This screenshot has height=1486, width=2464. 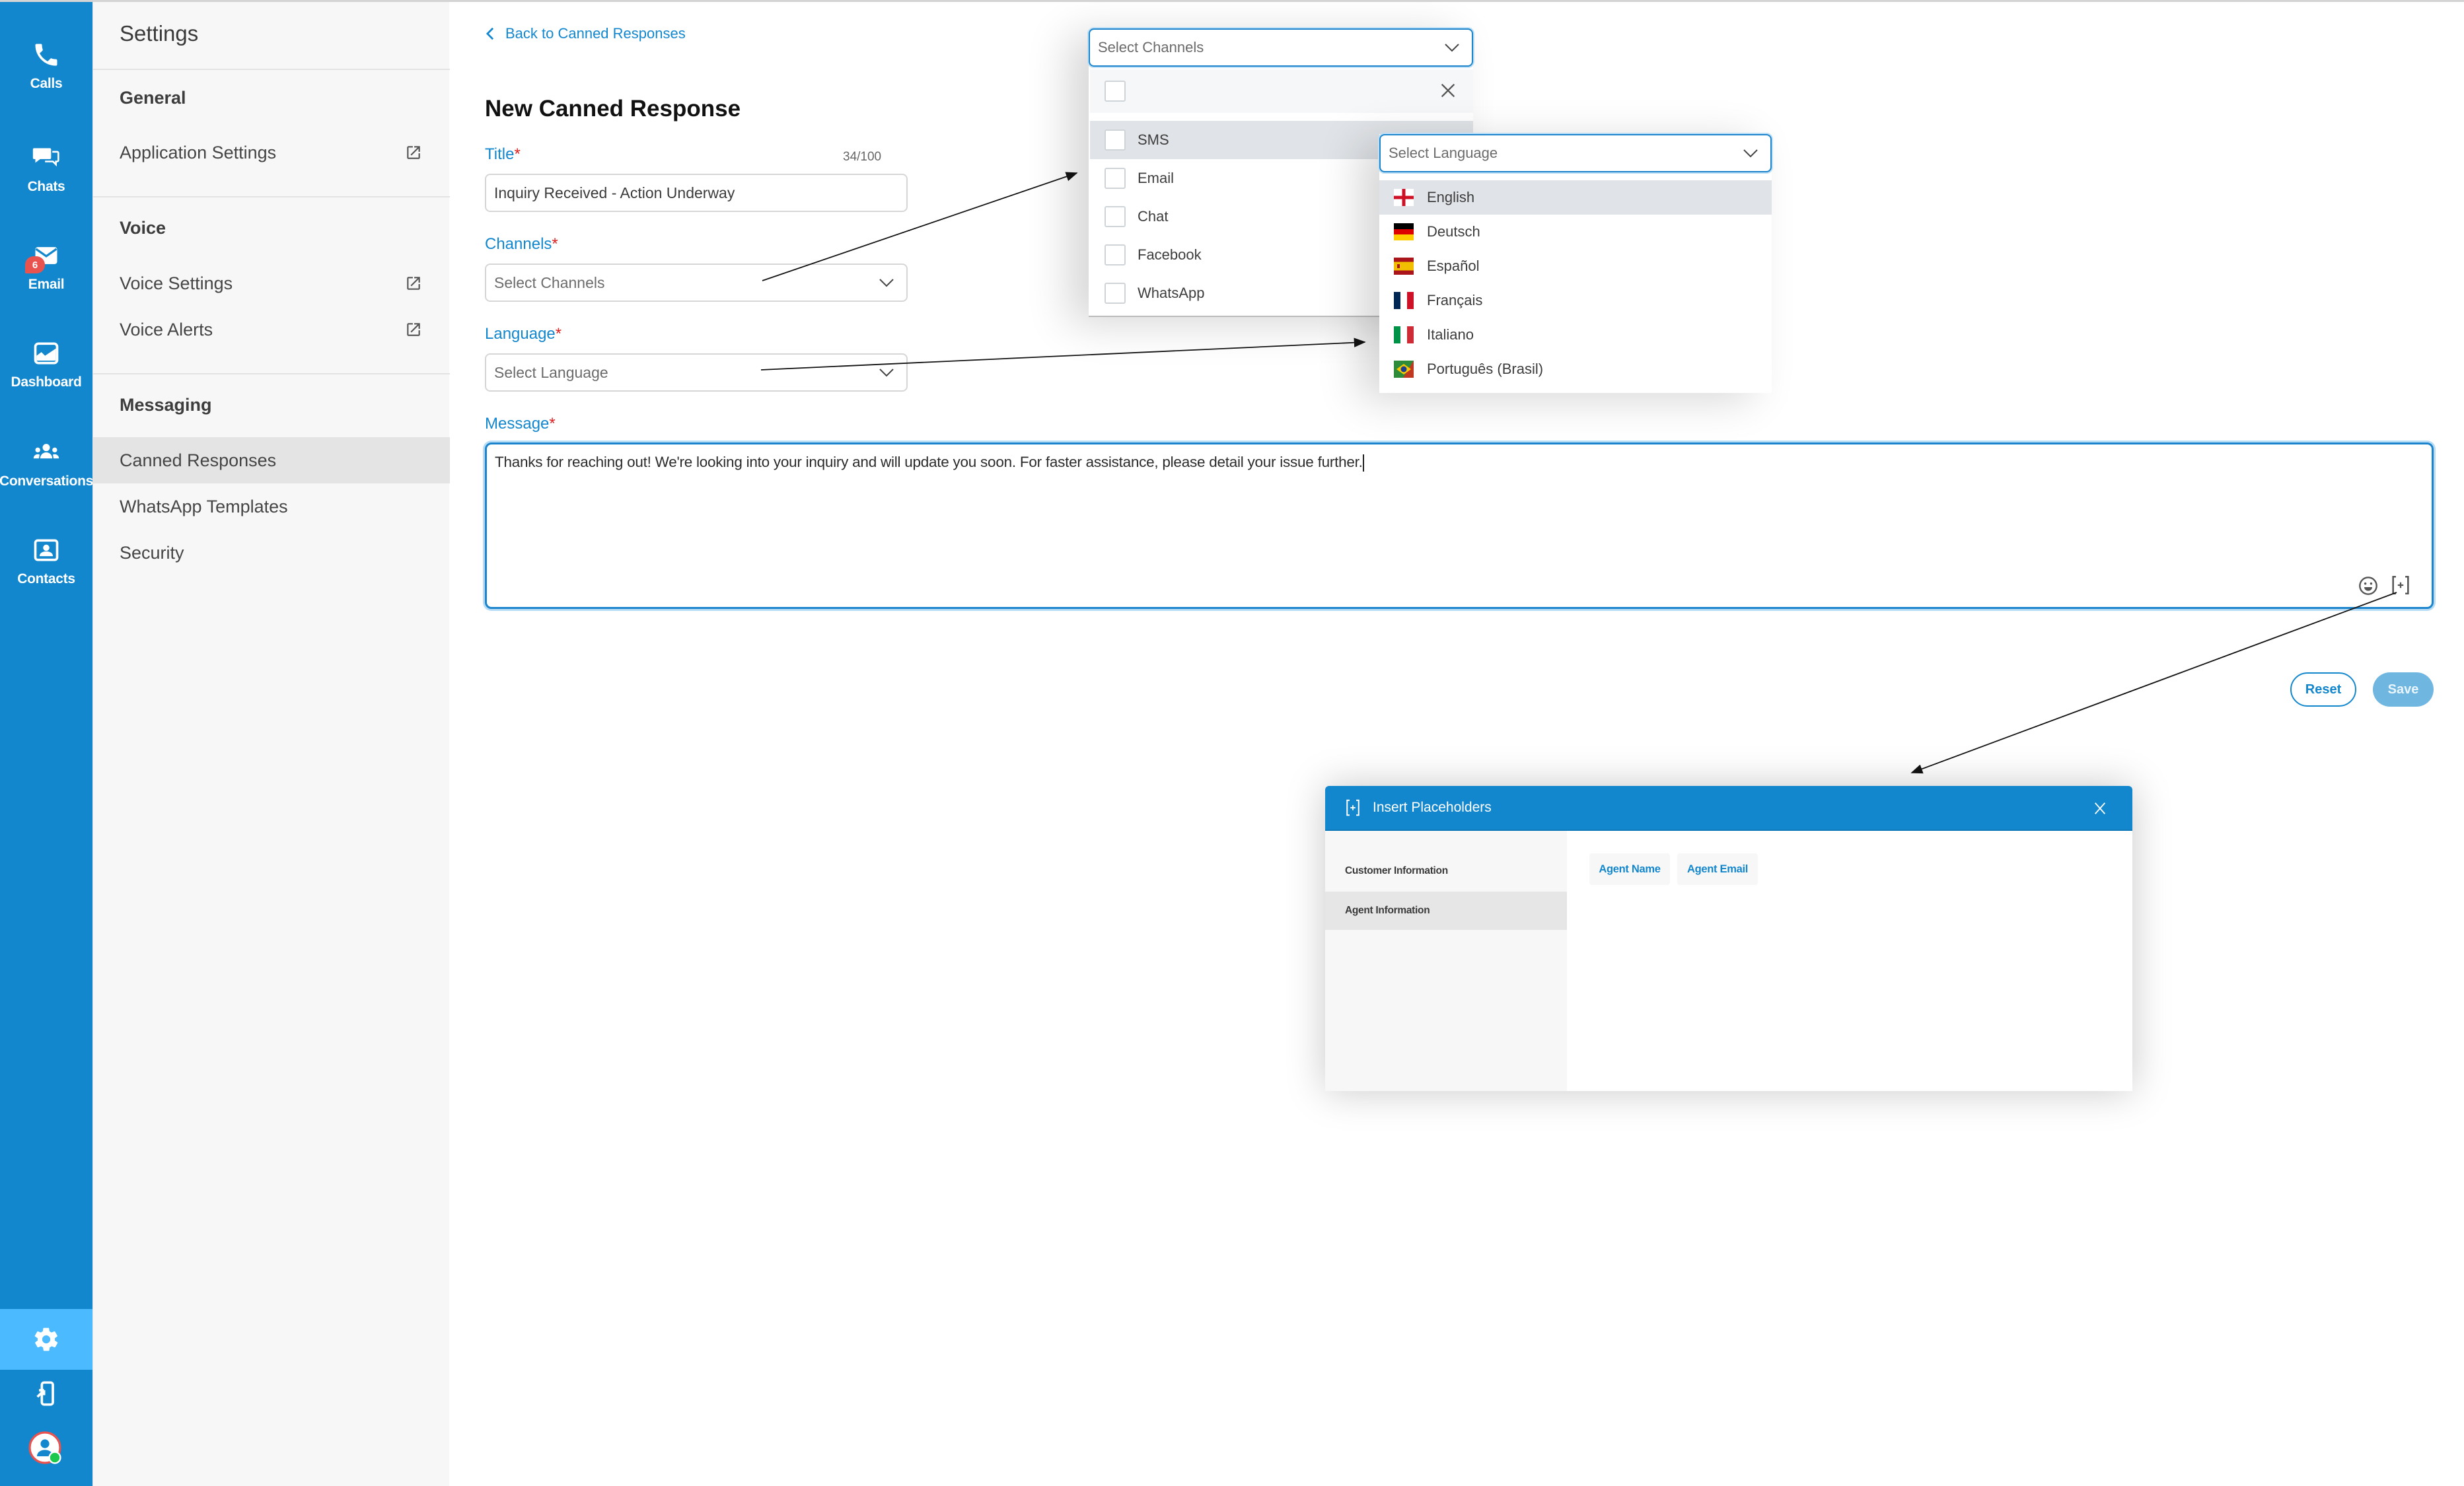 I want to click on user-status-avatar, so click(x=46, y=1449).